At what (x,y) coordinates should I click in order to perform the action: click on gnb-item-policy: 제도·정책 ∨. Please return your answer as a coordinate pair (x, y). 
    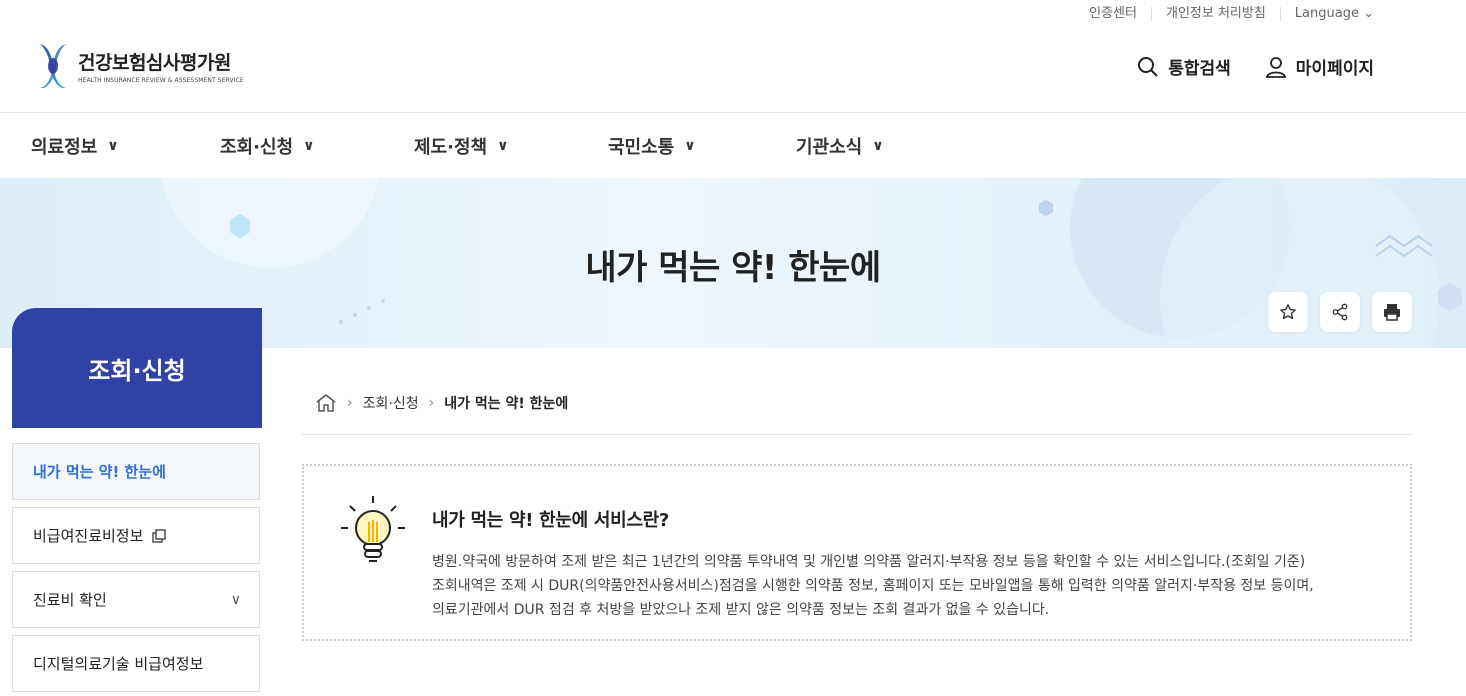
    Looking at the image, I should click on (461, 145).